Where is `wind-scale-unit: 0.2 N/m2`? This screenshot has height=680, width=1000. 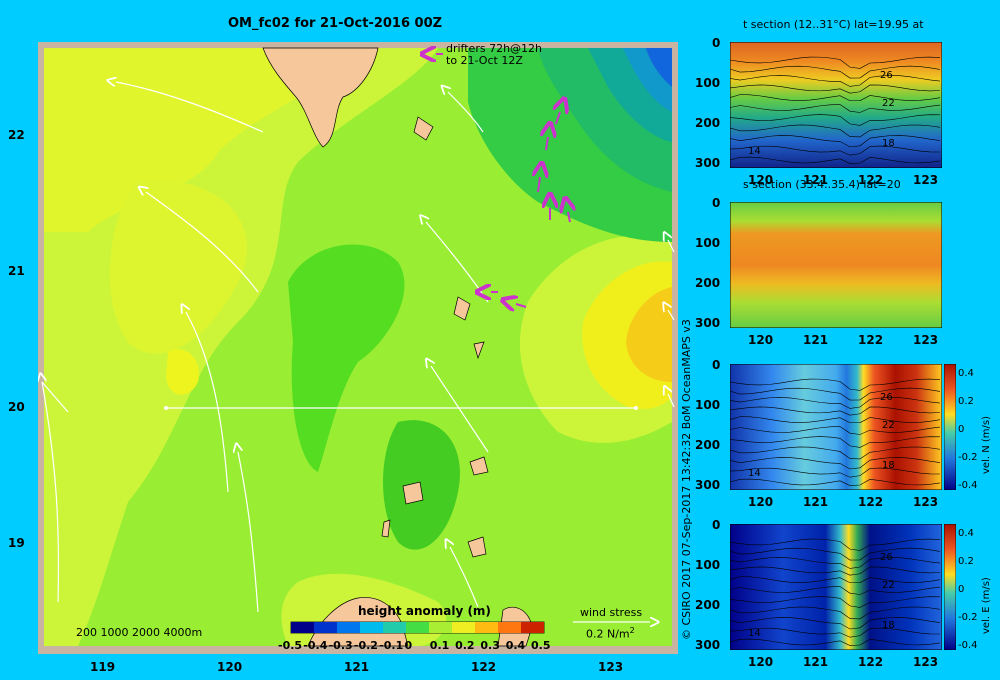
wind-scale-unit: 0.2 N/m2 is located at coordinates (610, 633).